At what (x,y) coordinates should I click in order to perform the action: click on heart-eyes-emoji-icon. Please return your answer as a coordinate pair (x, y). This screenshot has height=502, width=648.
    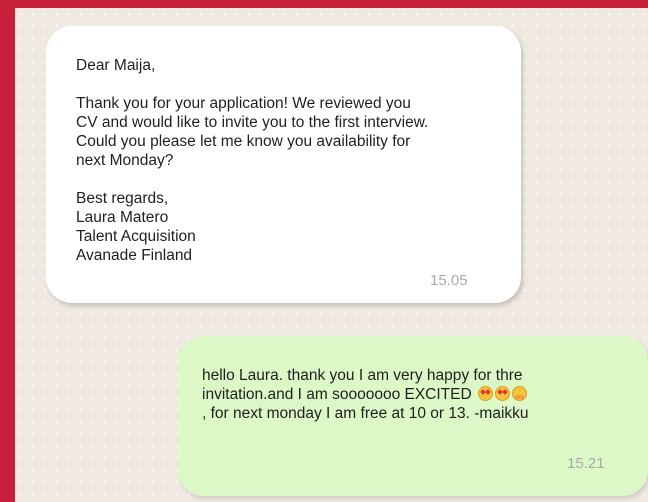
    Looking at the image, I should click on (502, 393).